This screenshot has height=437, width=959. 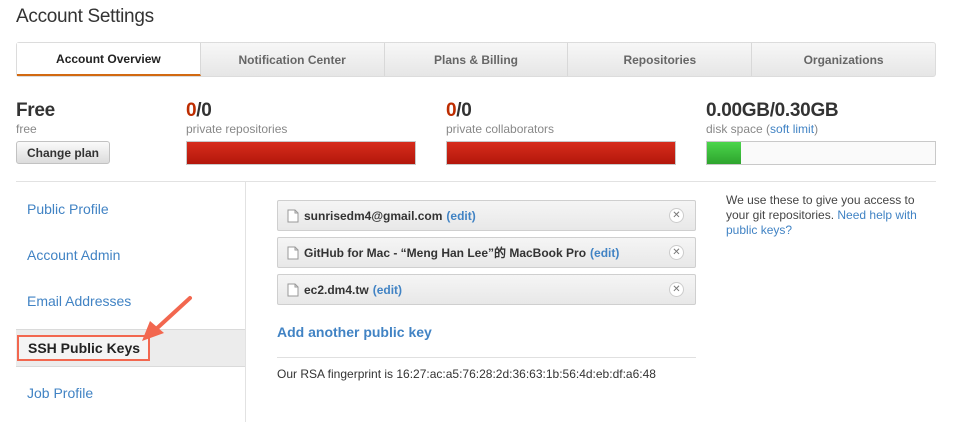 I want to click on private-repos-used: 0, so click(x=191, y=110).